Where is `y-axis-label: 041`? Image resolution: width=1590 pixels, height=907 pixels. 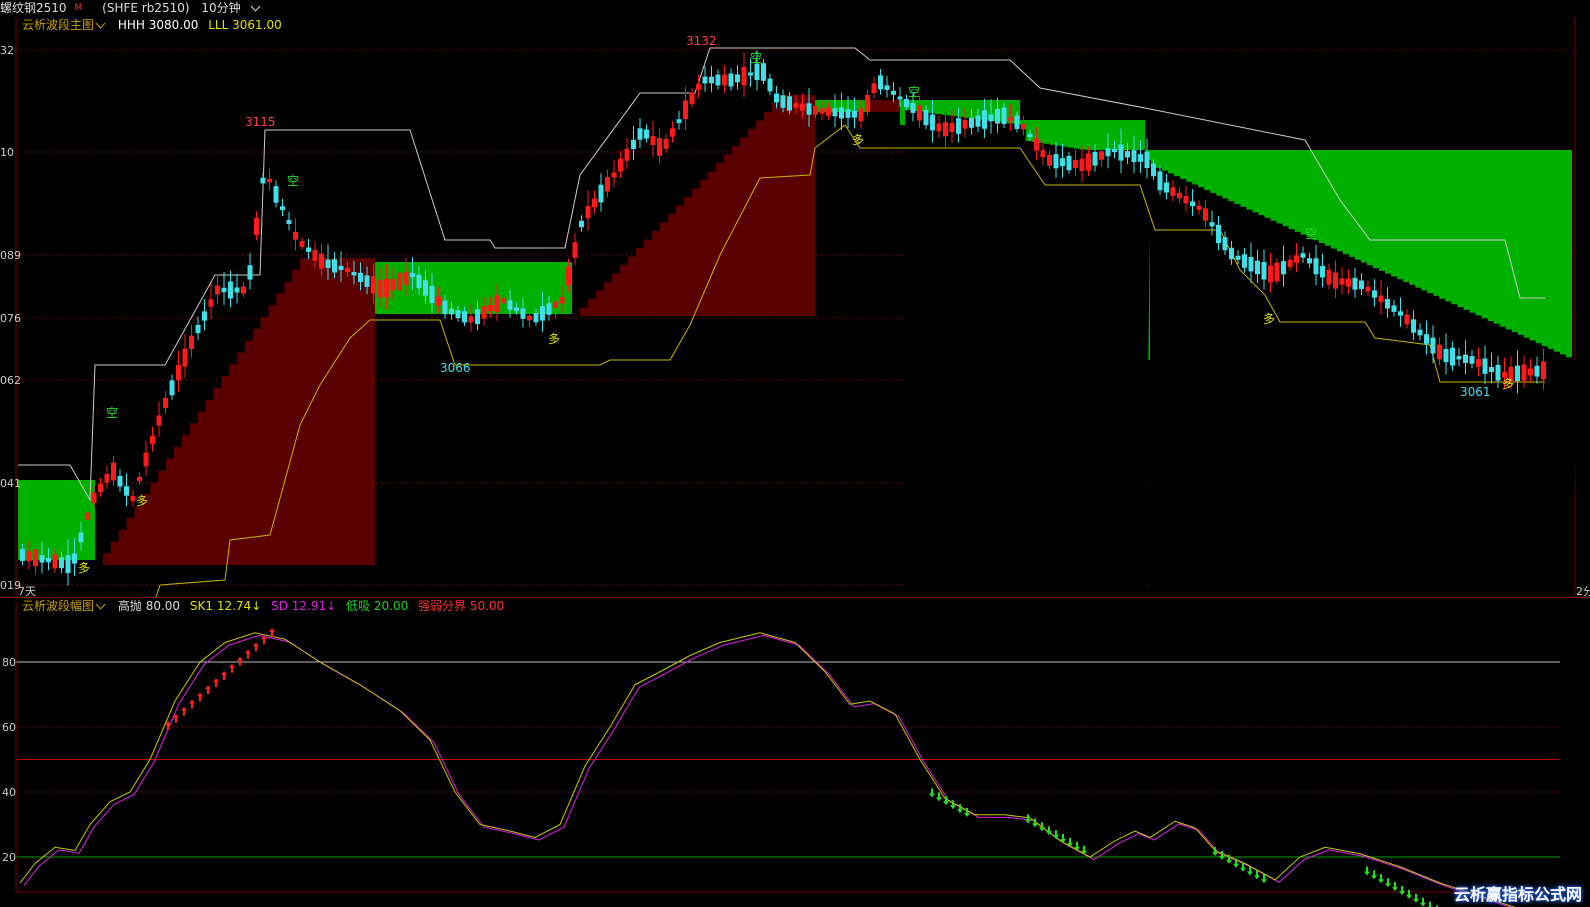 y-axis-label: 041 is located at coordinates (10, 483).